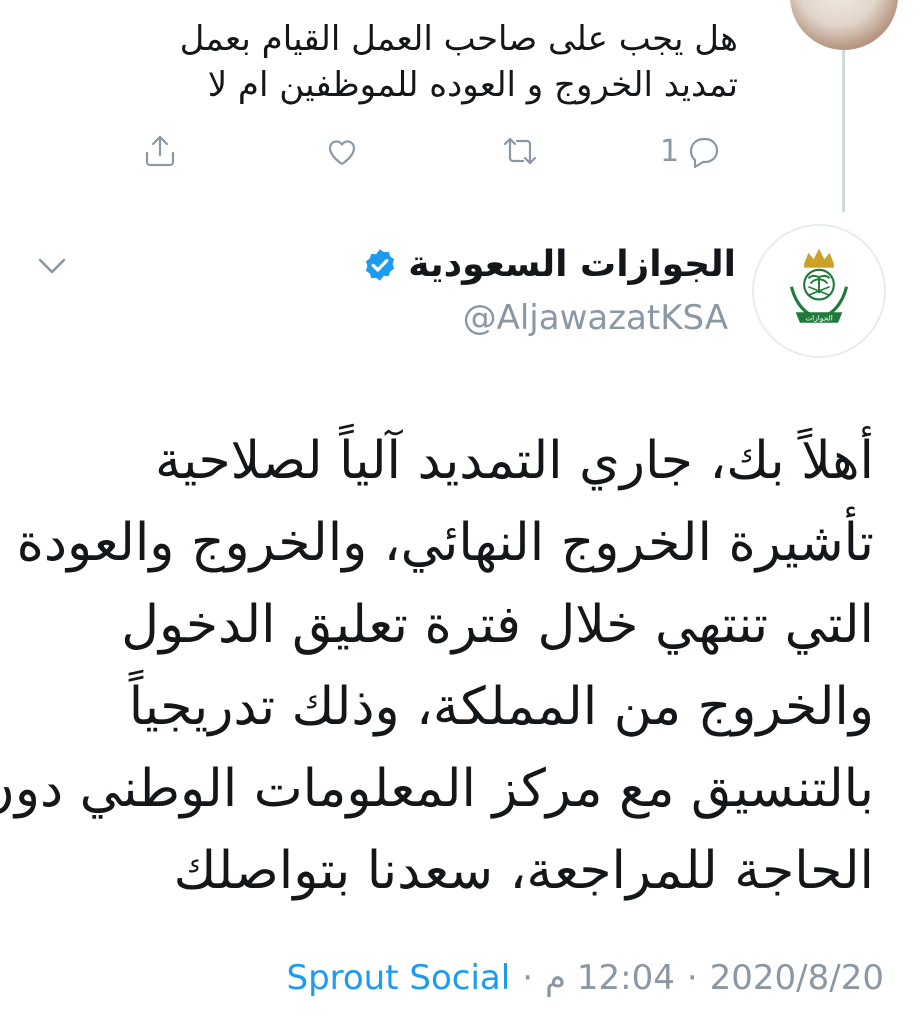 The height and width of the screenshot is (1024, 924). Describe the element at coordinates (797, 978) in the screenshot. I see `tweet-date: 2020/8/20` at that location.